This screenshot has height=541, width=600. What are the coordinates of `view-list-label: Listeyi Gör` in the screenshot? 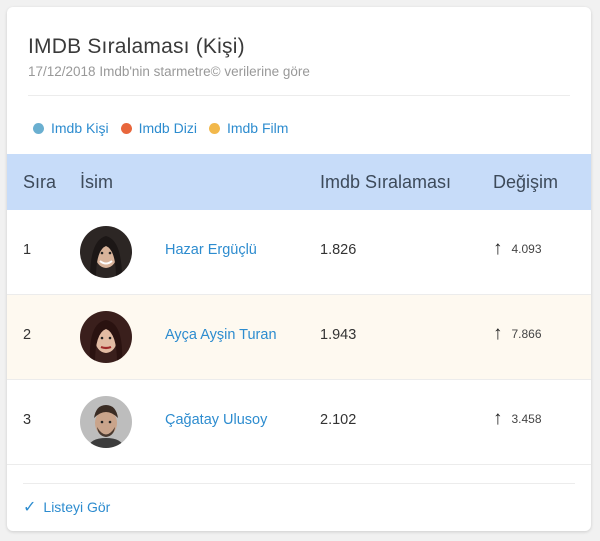 It's located at (77, 507).